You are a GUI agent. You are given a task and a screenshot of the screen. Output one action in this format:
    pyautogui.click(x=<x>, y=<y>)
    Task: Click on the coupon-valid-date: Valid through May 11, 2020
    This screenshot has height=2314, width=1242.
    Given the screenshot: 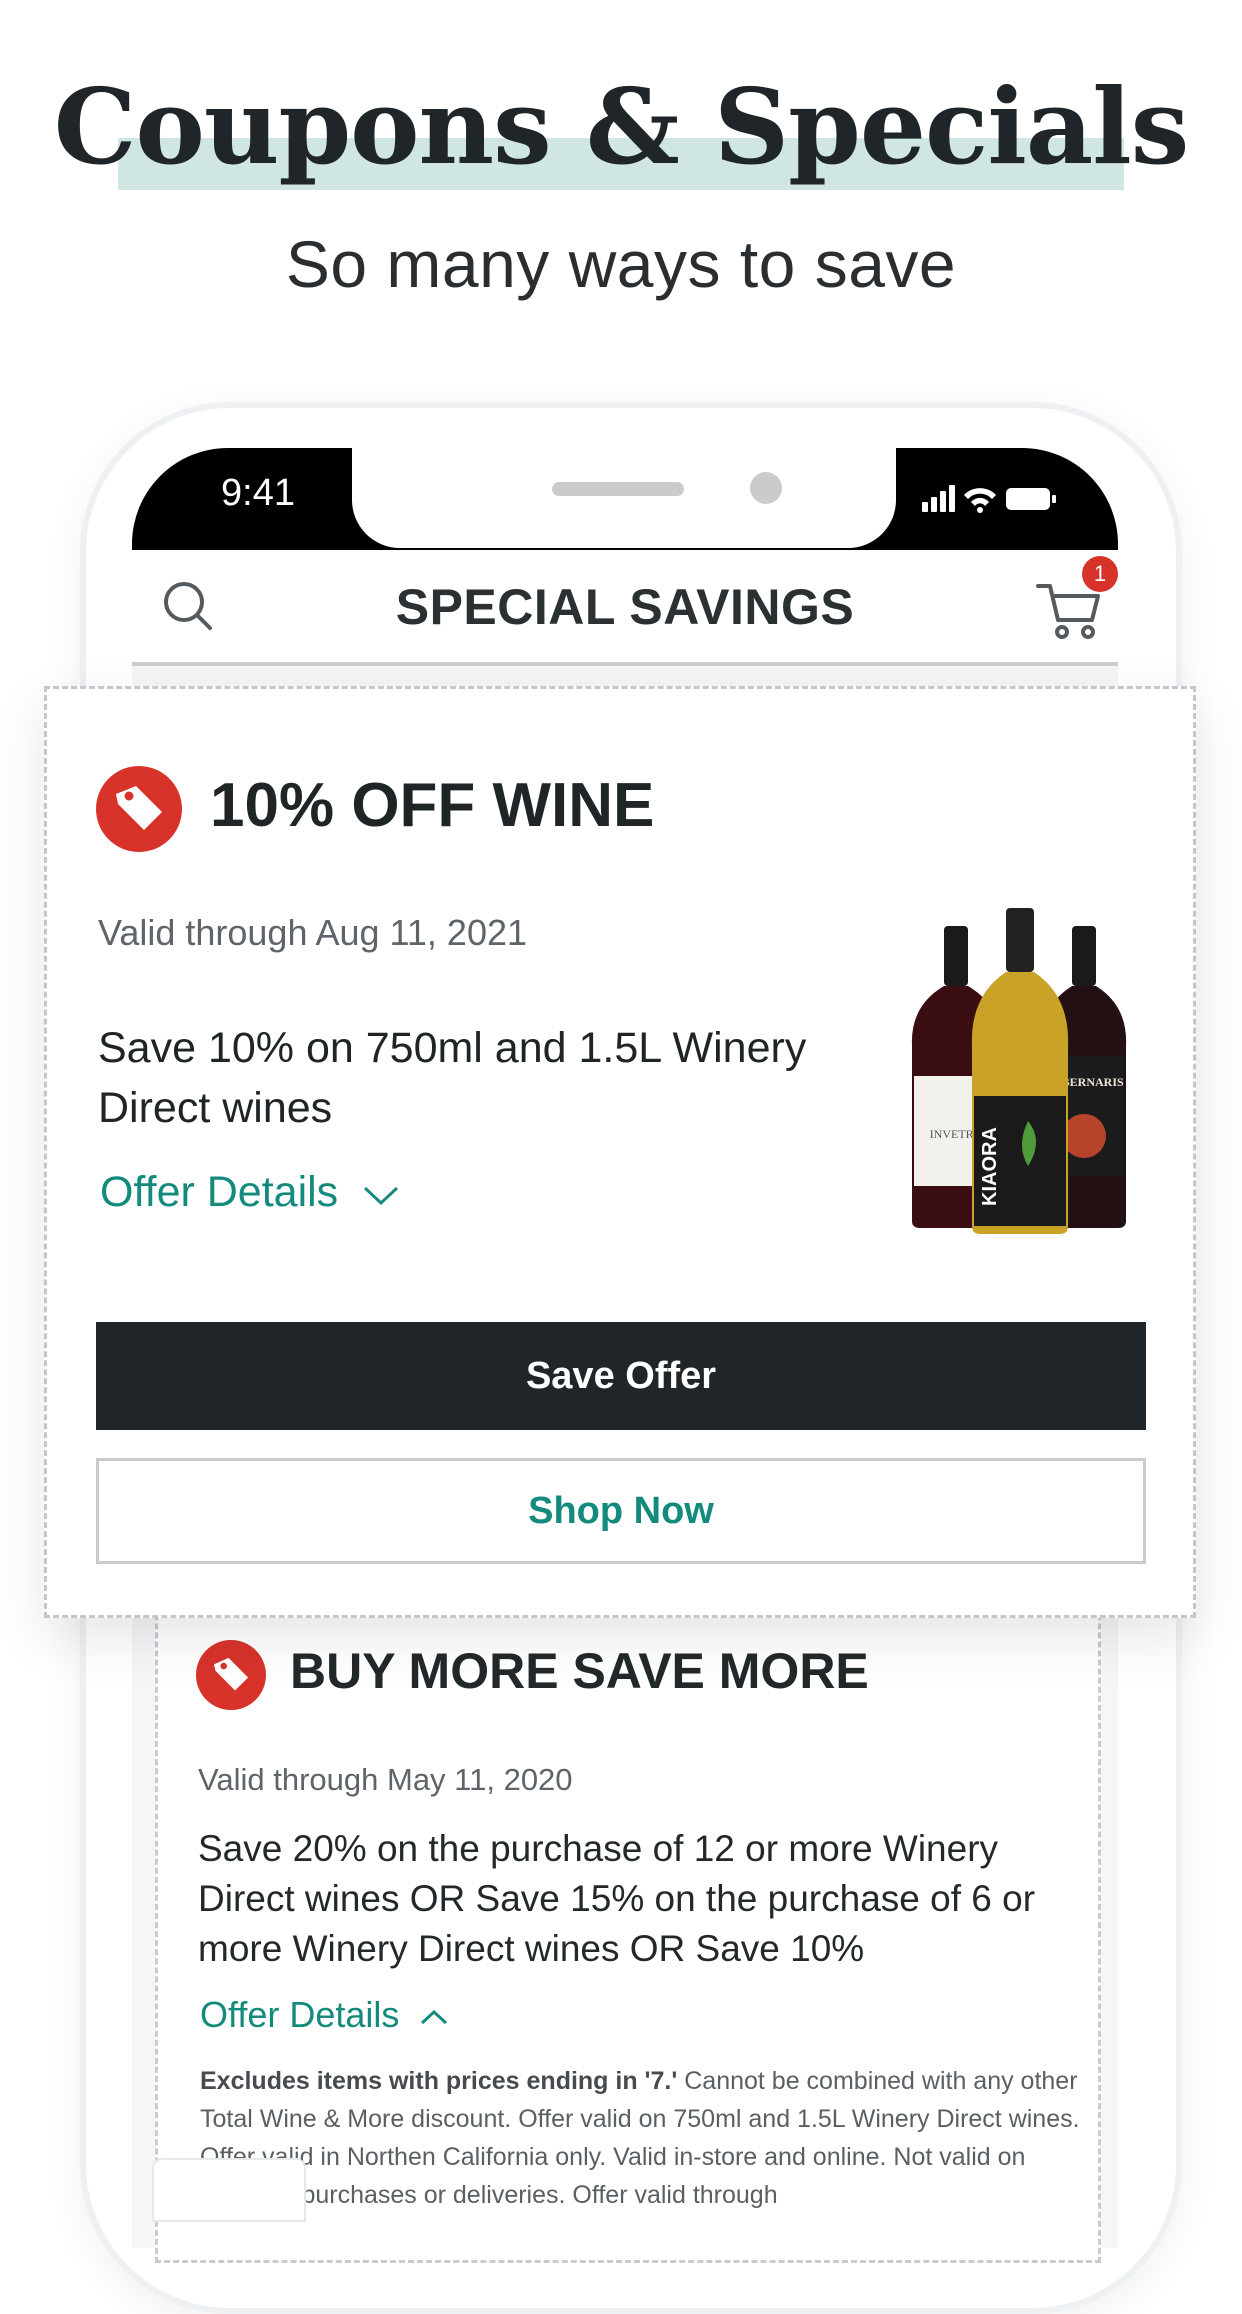 What is the action you would take?
    pyautogui.click(x=385, y=1779)
    